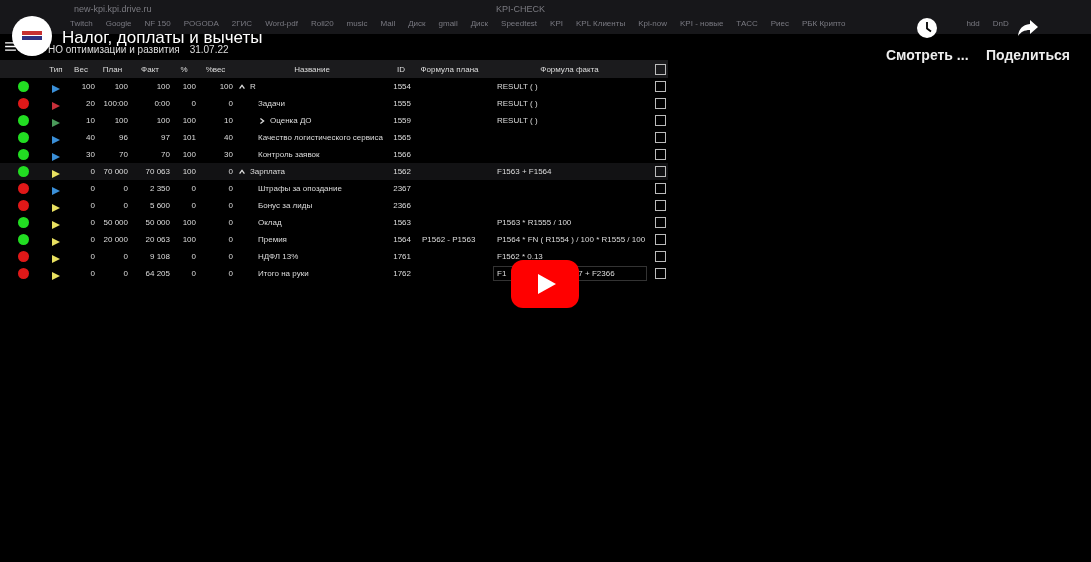 The height and width of the screenshot is (562, 1091). What do you see at coordinates (262, 120) in the screenshot?
I see `chevron-right-icon` at bounding box center [262, 120].